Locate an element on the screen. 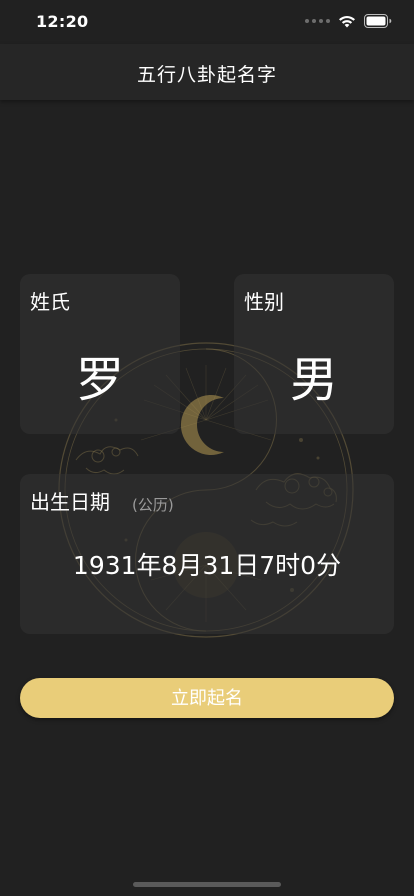 This screenshot has width=414, height=896. nav-bar: 五行八卦起名字 is located at coordinates (207, 72).